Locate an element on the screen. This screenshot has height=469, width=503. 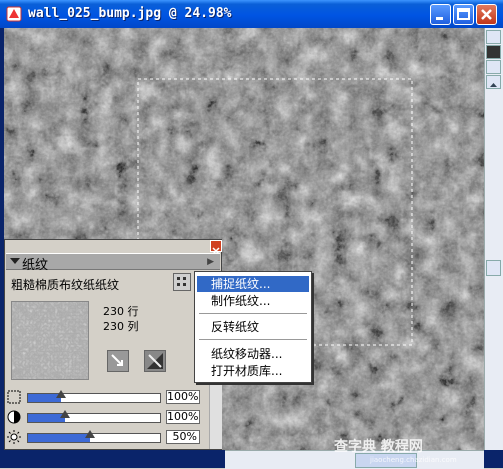
brightness-slider-fill is located at coordinates (59, 438).